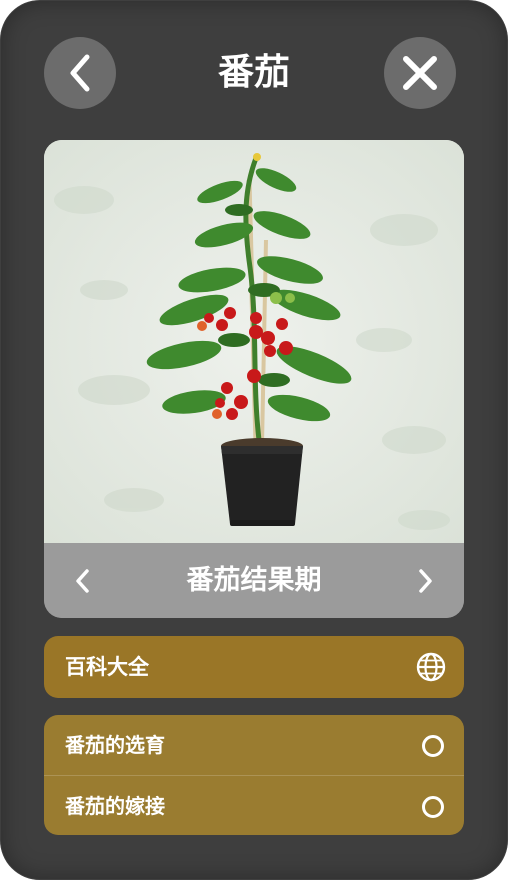  Describe the element at coordinates (115, 745) in the screenshot. I see `list-item-label: 番茄的选育` at that location.